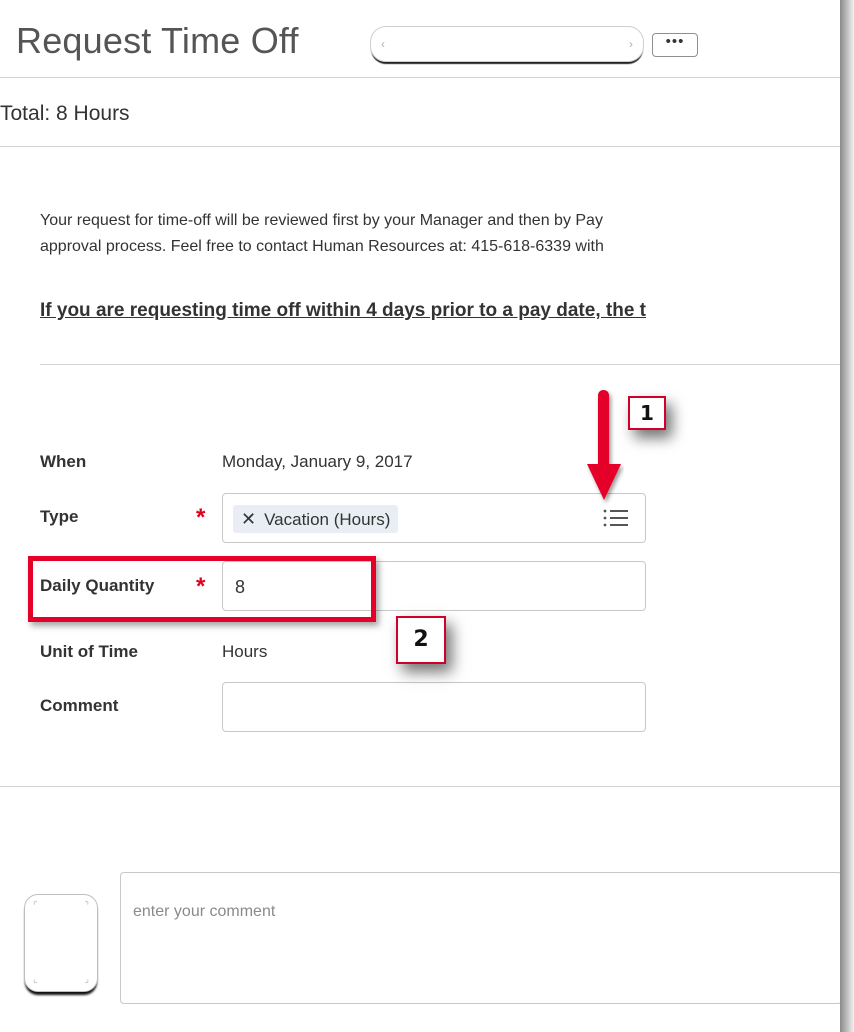  Describe the element at coordinates (647, 413) in the screenshot. I see `callout-badge-1: 1` at that location.